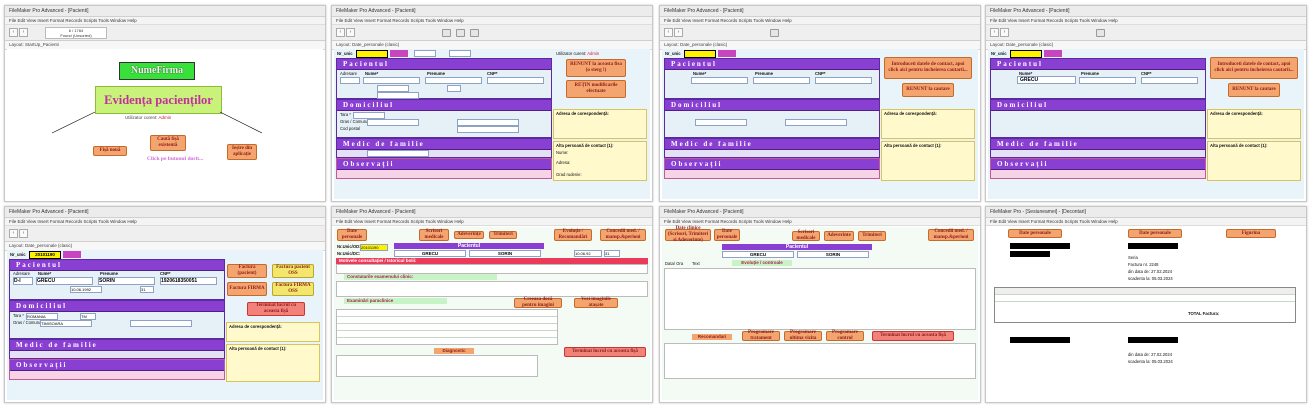 The height and width of the screenshot is (406, 1309). What do you see at coordinates (573, 235) in the screenshot?
I see `evolution-tab: Evoluție / Recomandări` at bounding box center [573, 235].